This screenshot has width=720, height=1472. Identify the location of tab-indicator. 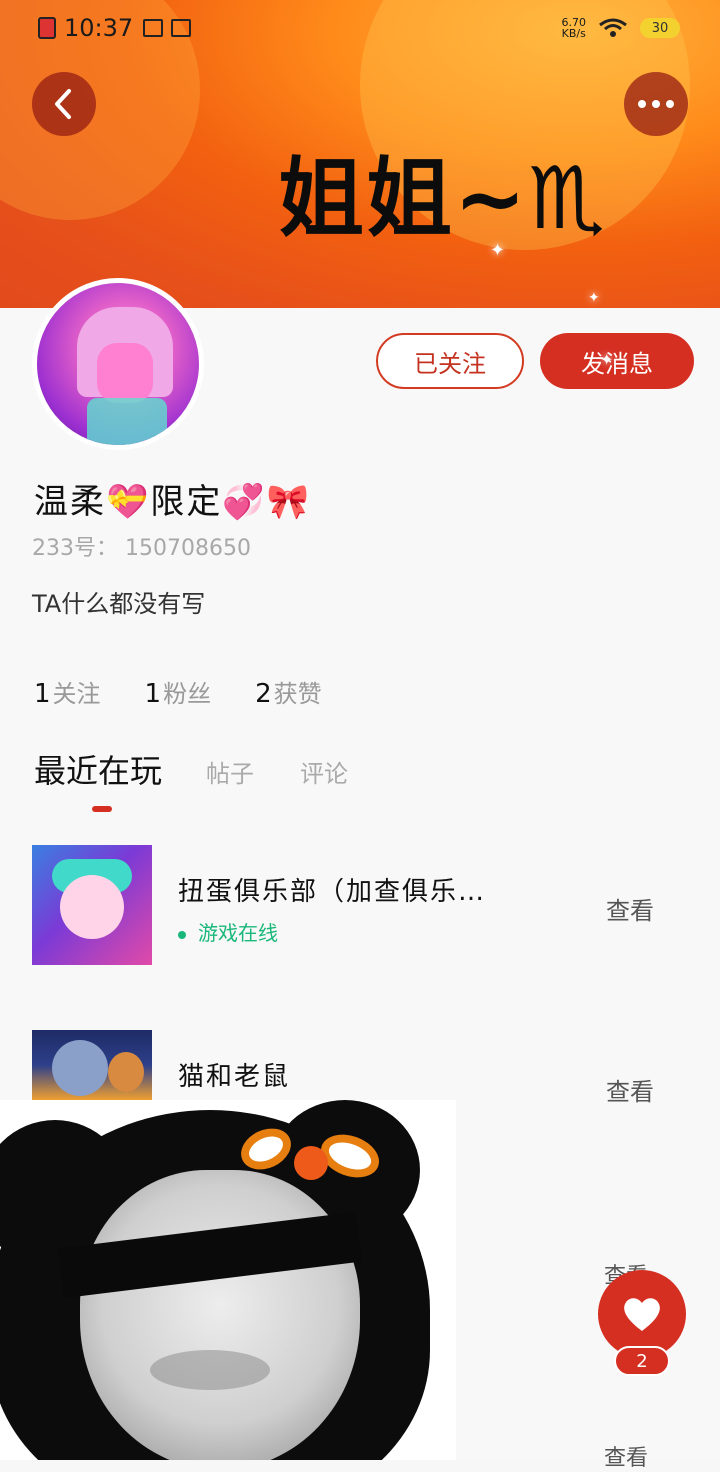
(102, 809).